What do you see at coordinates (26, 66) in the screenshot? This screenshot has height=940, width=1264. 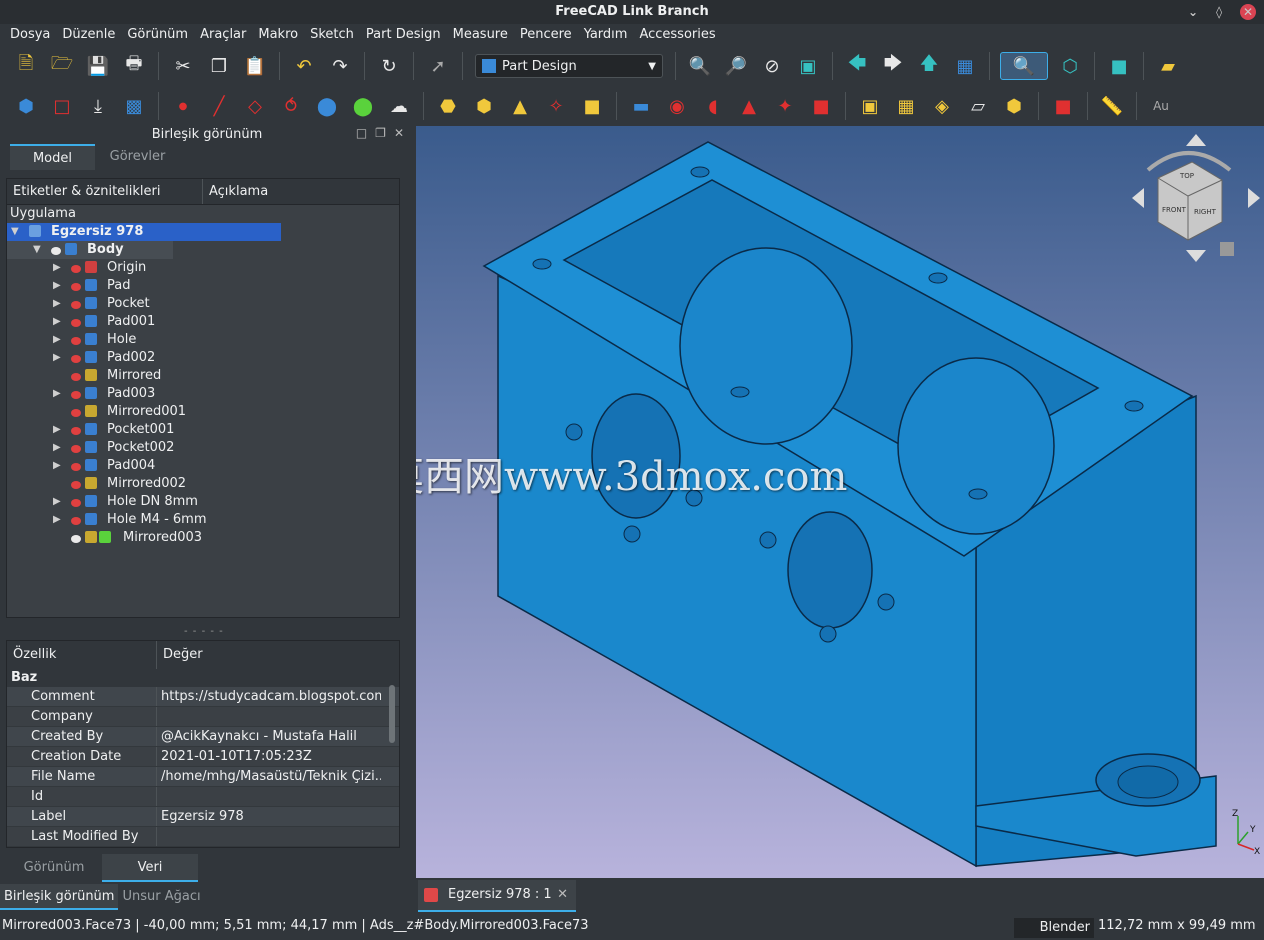 I see `new-file-icon: 🗎` at bounding box center [26, 66].